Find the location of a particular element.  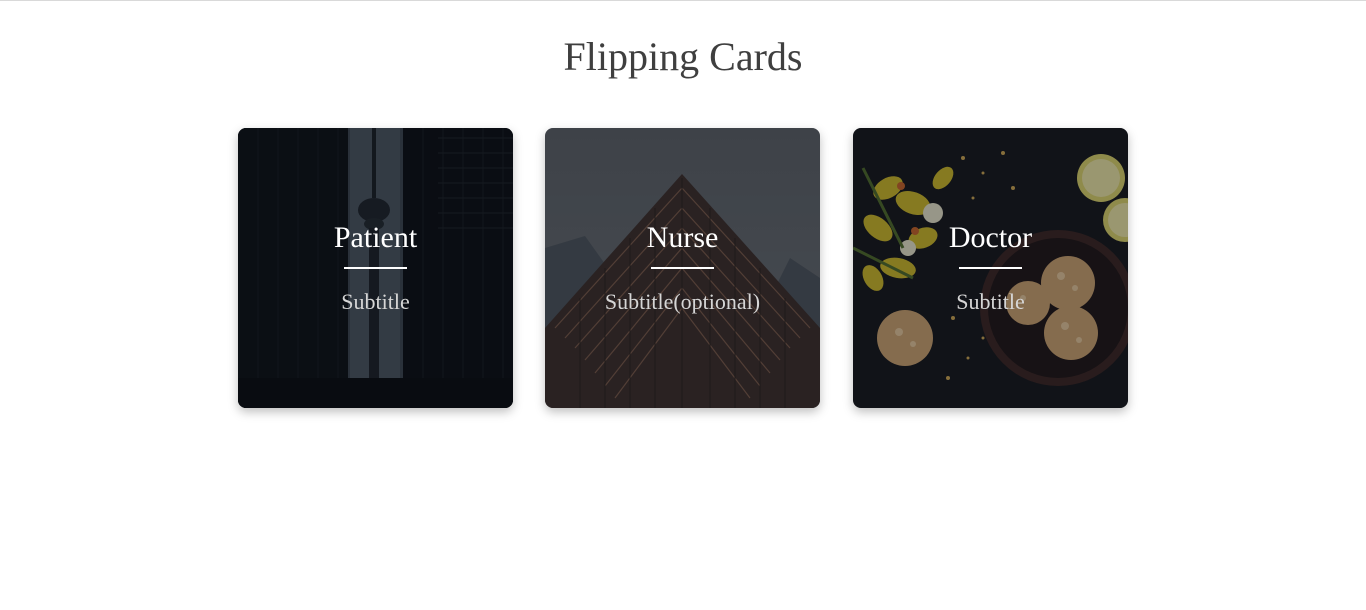

card-subtitle: Subtitle(optional) is located at coordinates (682, 301).